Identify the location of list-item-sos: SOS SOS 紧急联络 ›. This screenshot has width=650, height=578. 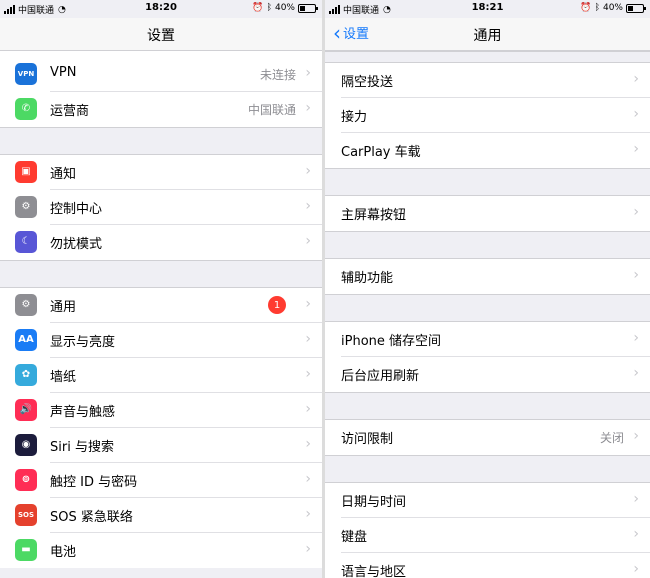
(161, 515).